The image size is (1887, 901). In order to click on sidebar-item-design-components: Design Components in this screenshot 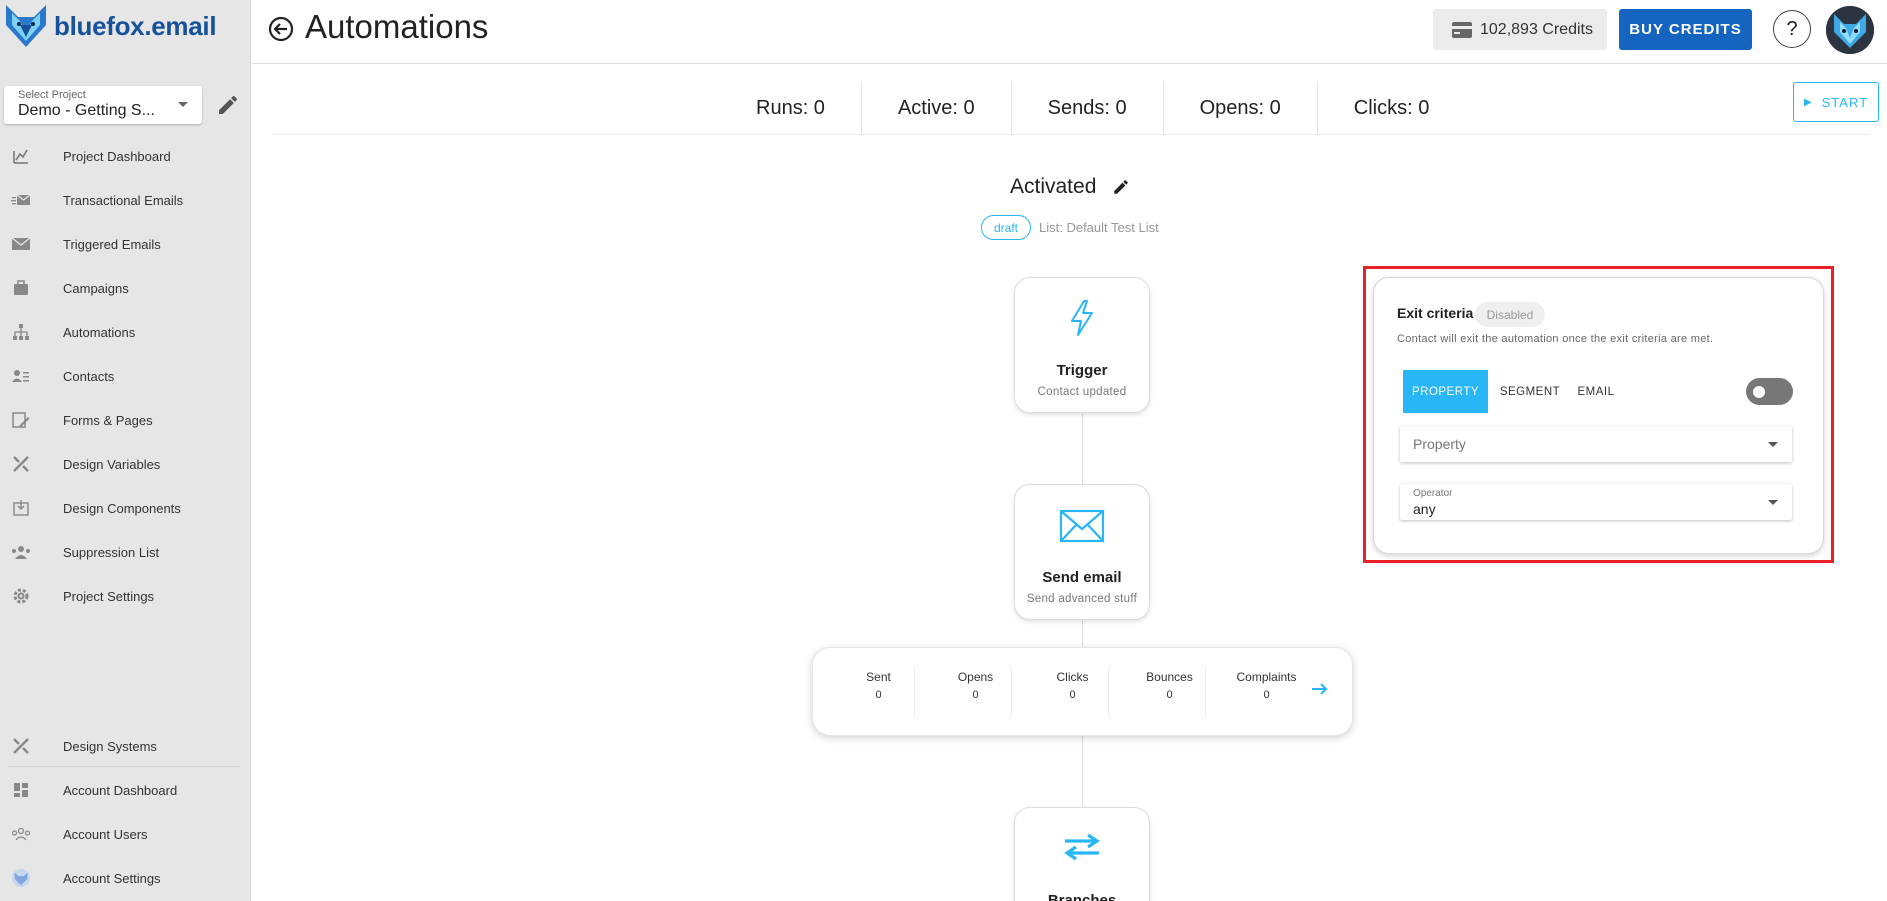, I will do `click(125, 508)`.